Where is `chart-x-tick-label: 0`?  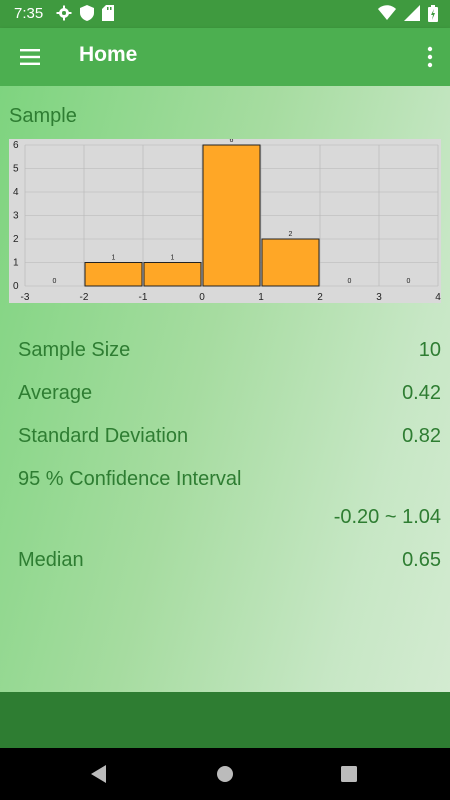 chart-x-tick-label: 0 is located at coordinates (202, 297).